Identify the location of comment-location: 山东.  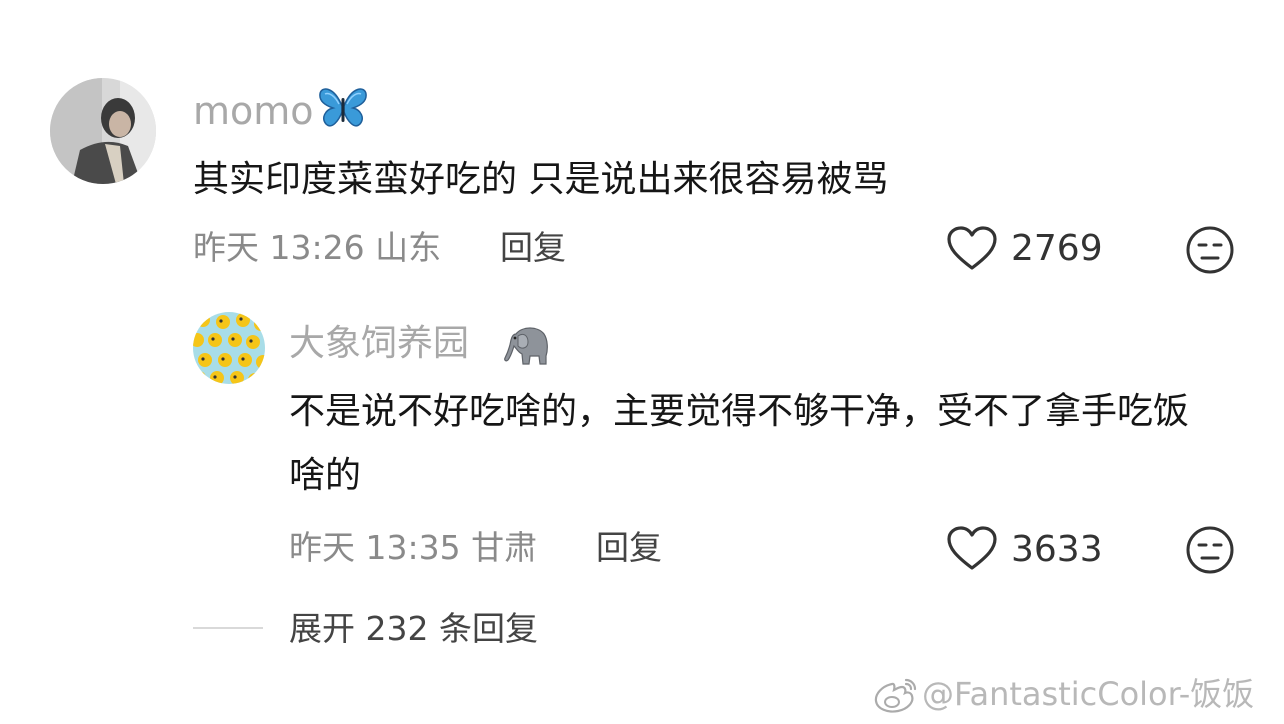
(408, 247).